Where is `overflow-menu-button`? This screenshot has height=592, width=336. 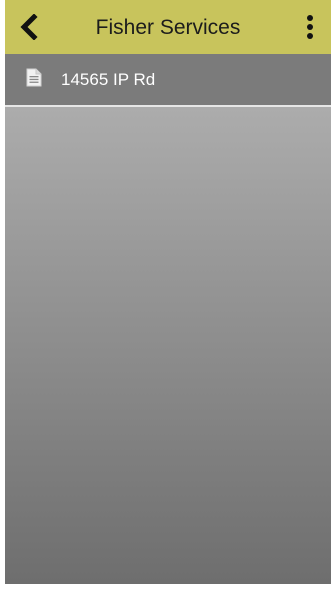 overflow-menu-button is located at coordinates (310, 27).